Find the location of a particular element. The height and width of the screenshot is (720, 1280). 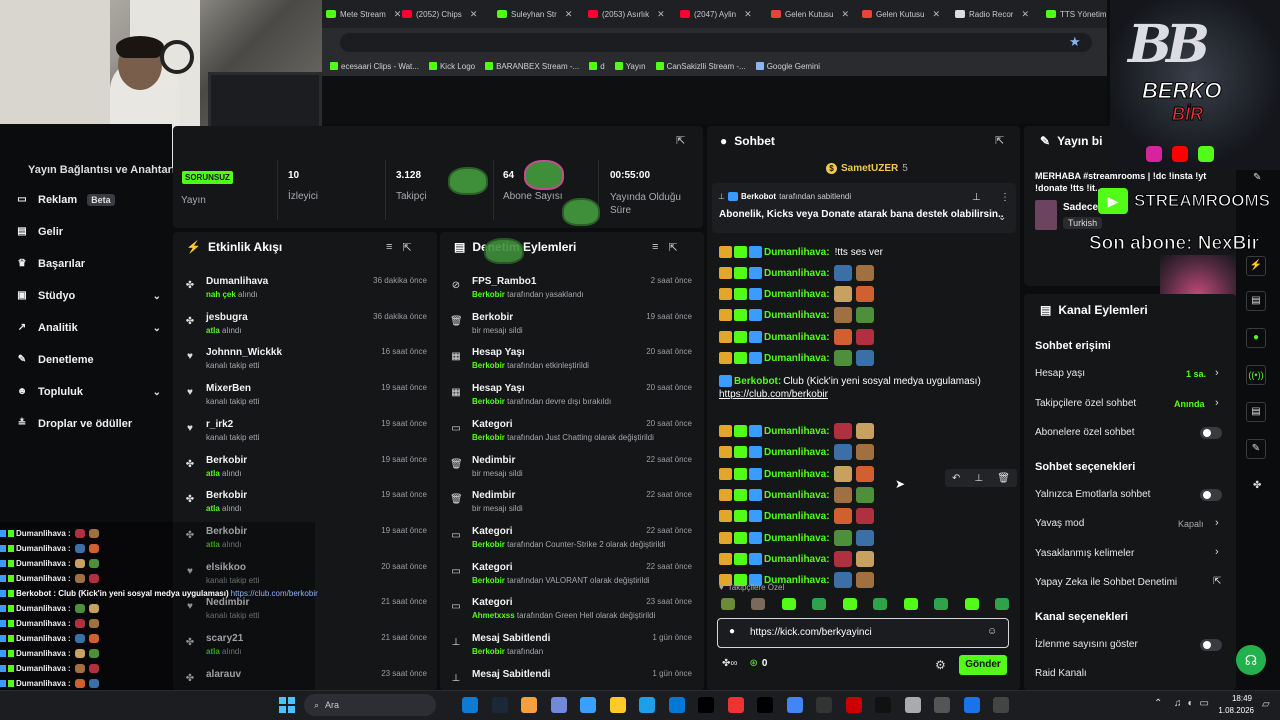

emoji-picker-icon: ☺ is located at coordinates (992, 631).